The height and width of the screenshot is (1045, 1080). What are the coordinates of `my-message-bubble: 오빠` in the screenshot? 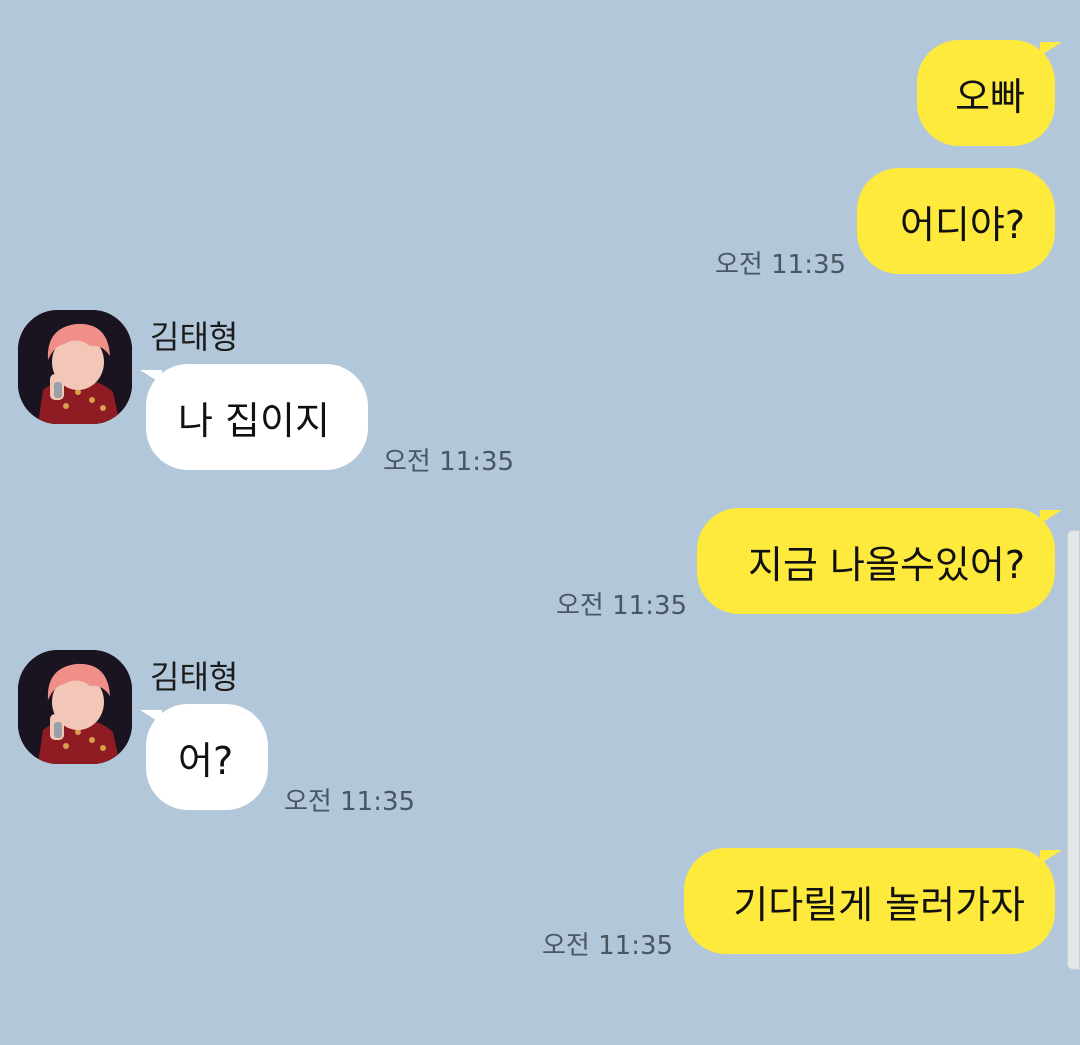 It's located at (986, 93).